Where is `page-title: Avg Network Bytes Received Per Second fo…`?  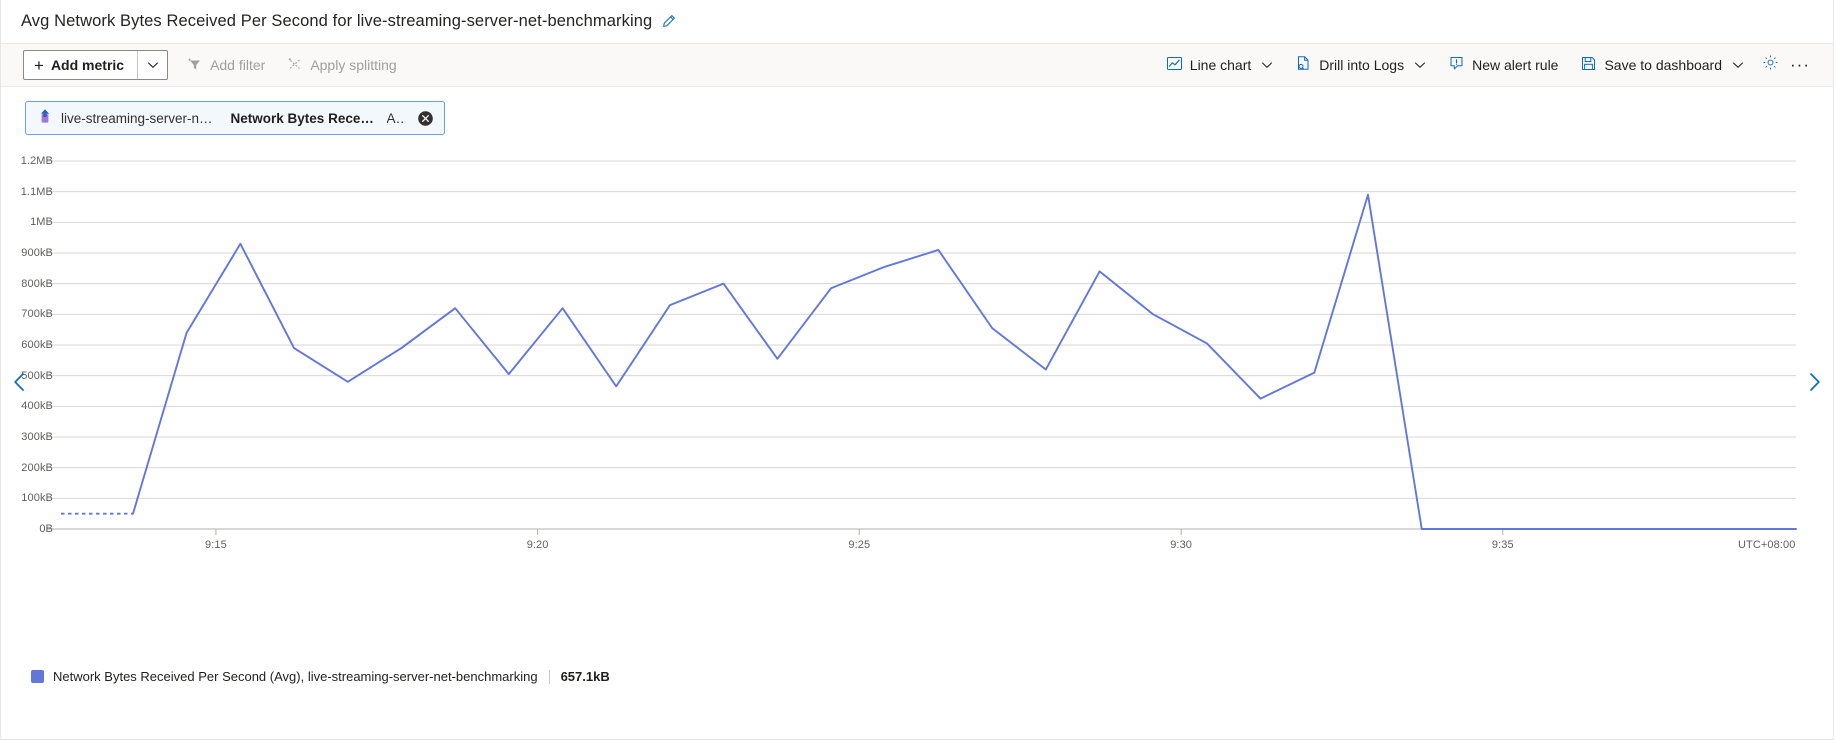
page-title: Avg Network Bytes Received Per Second fo… is located at coordinates (337, 21).